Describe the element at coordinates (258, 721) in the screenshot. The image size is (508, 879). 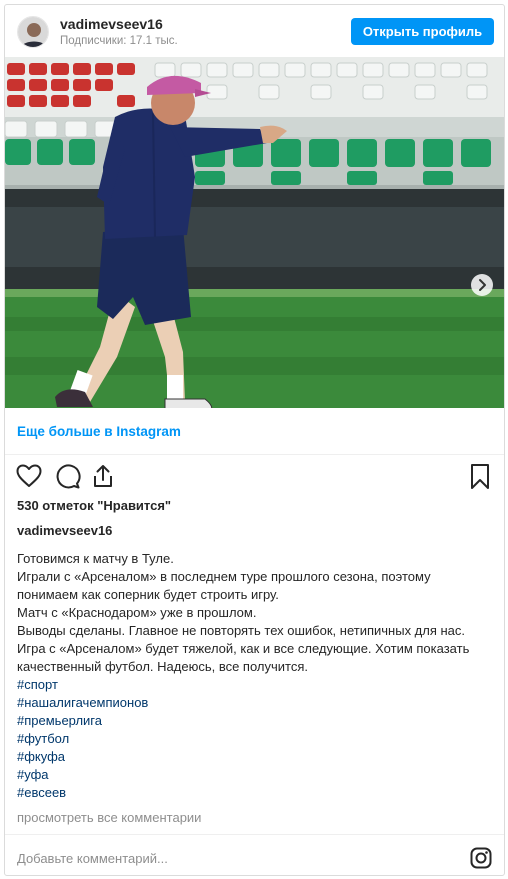
I see `hashtag-link: #премьерлига` at that location.